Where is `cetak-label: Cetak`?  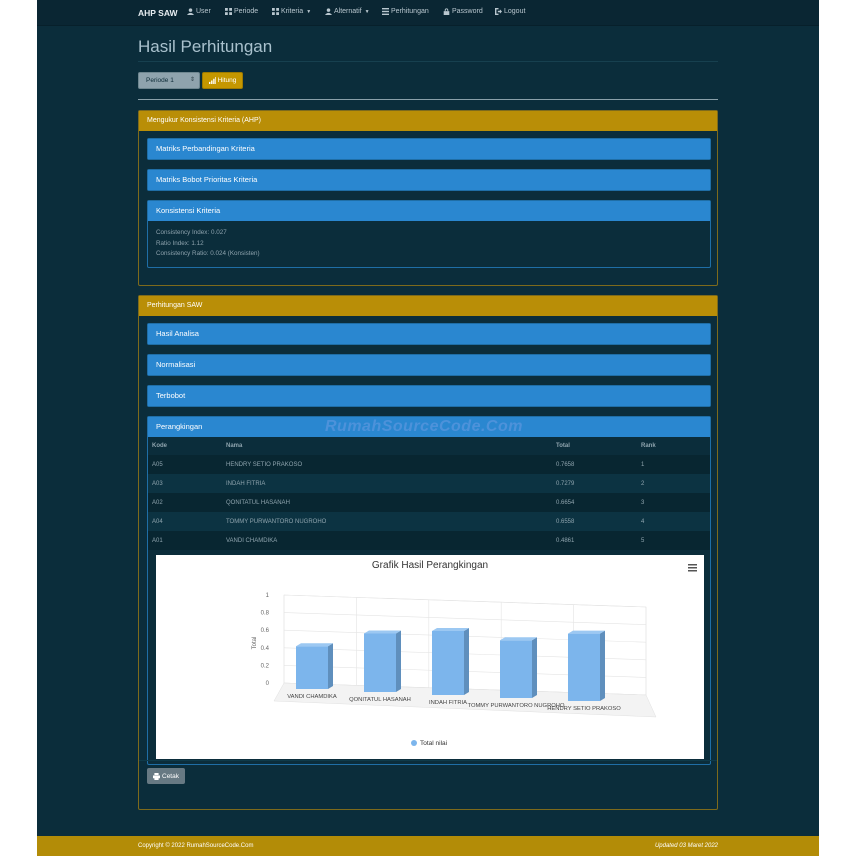 cetak-label: Cetak is located at coordinates (170, 776).